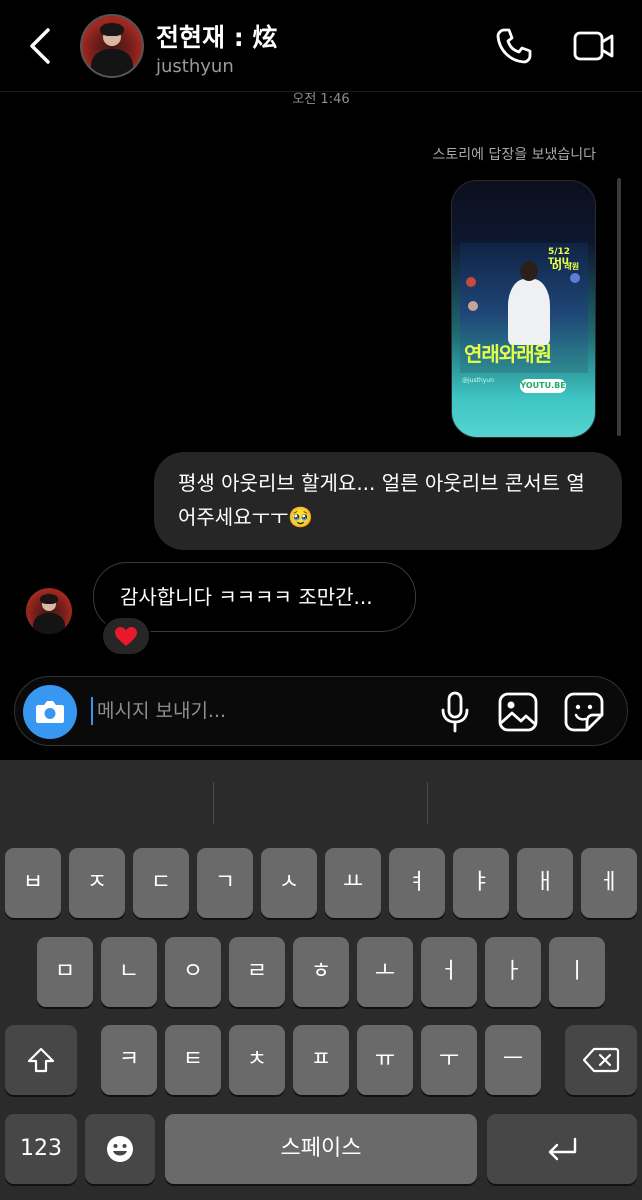 The width and height of the screenshot is (642, 1200). I want to click on chat-scrollbar, so click(619, 307).